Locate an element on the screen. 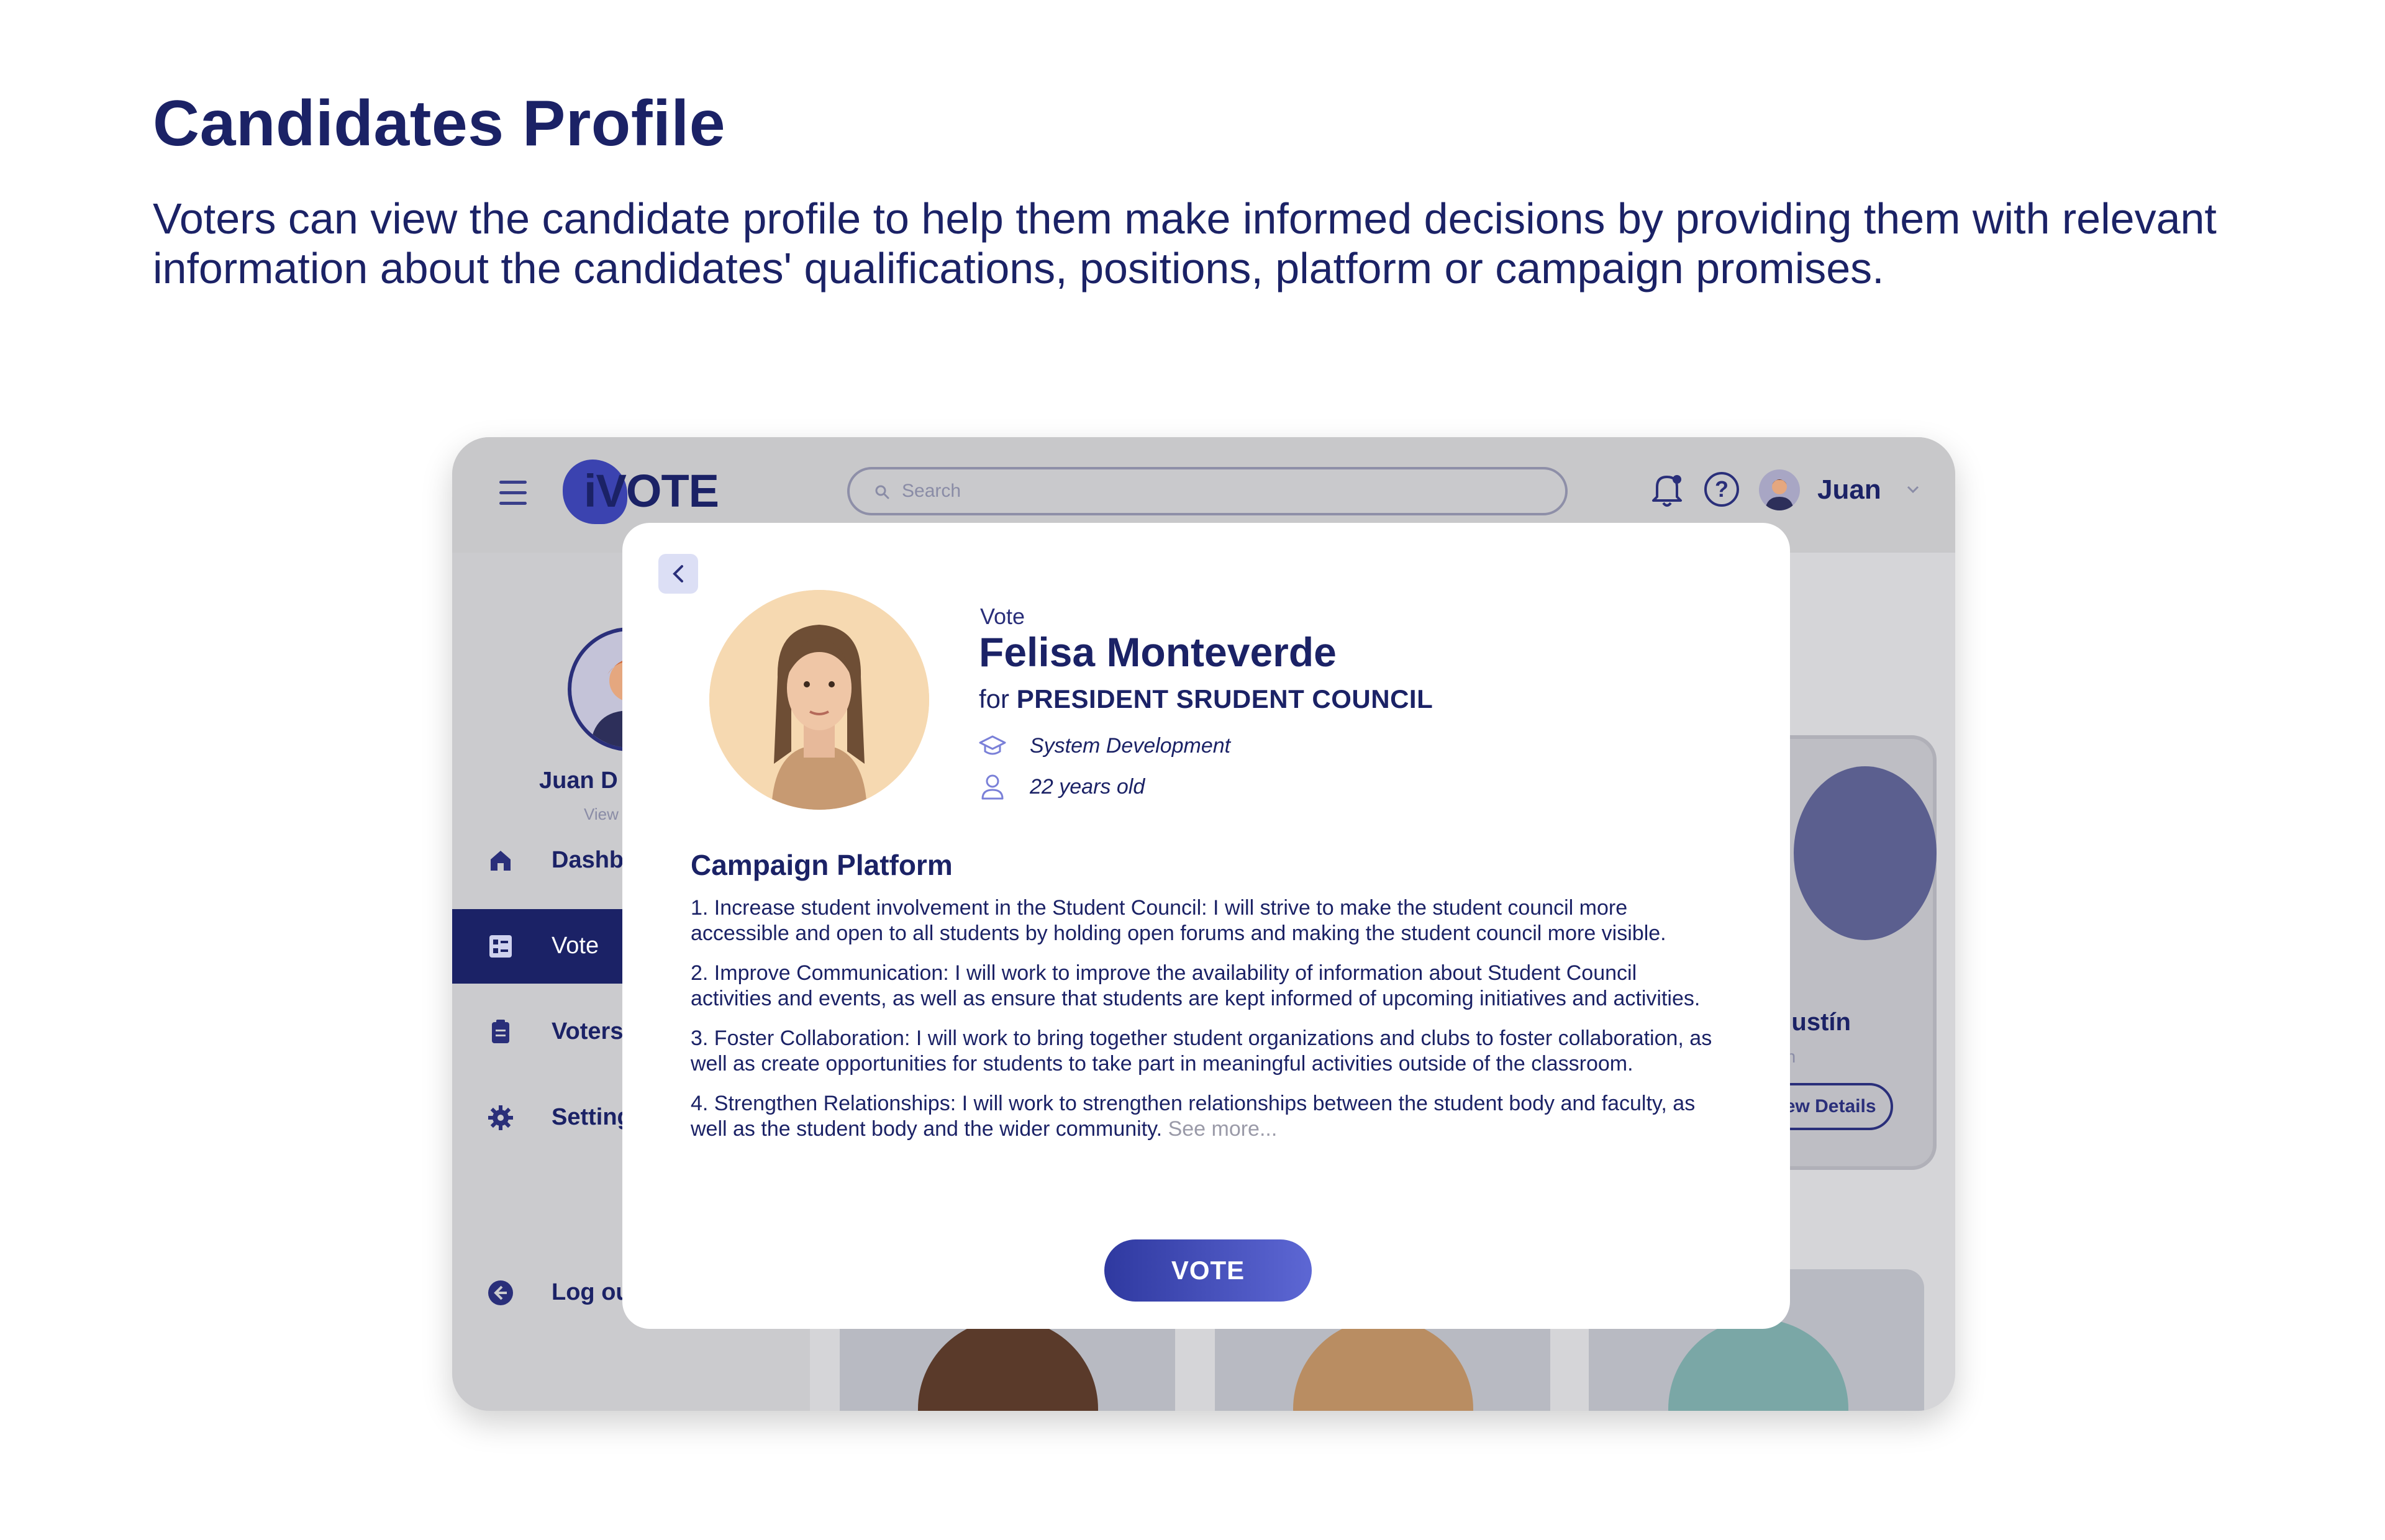 Image resolution: width=2385 pixels, height=1540 pixels. logout-icon is located at coordinates (500, 1292).